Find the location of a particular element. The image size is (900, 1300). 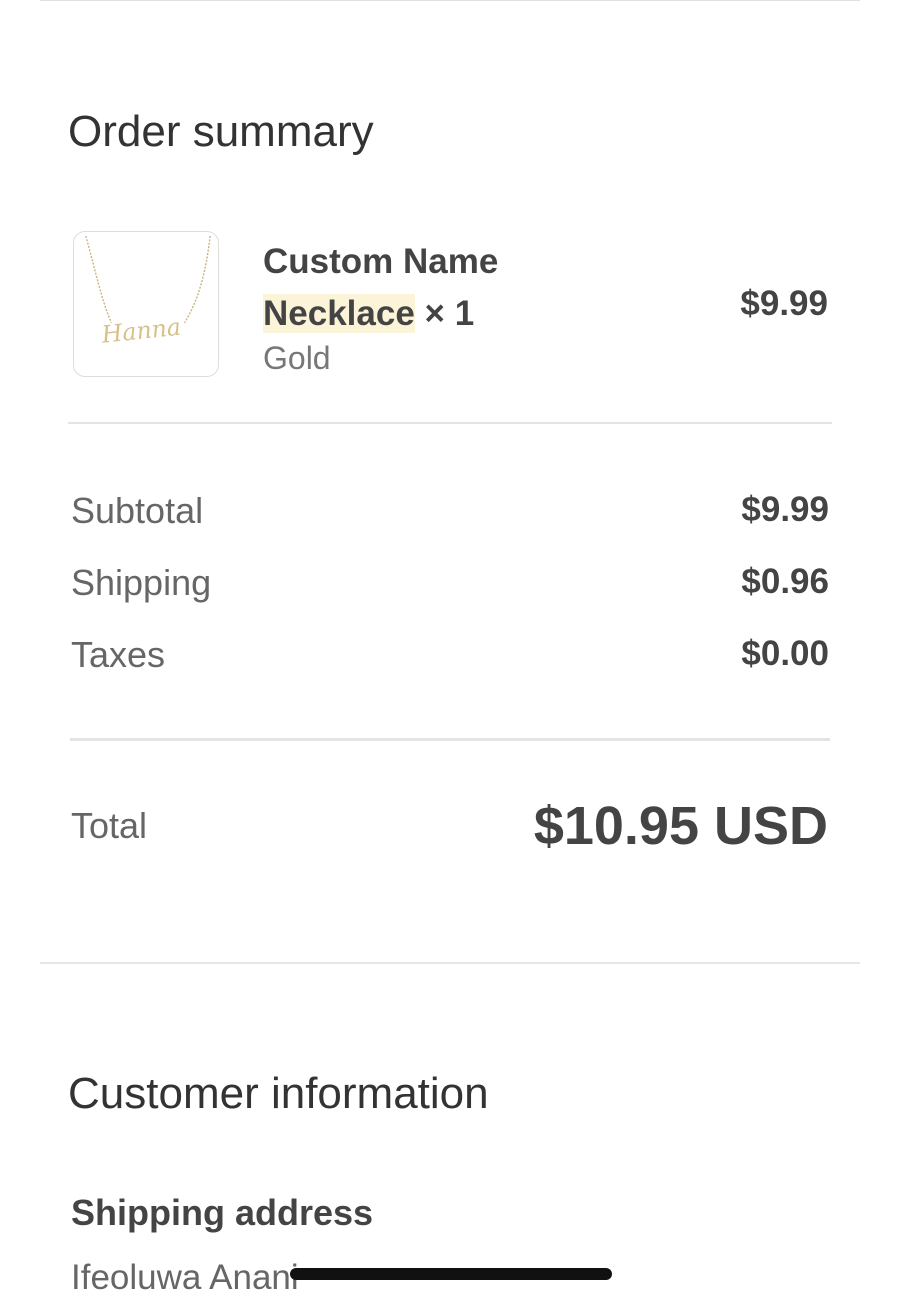

product-quantity: × 1 is located at coordinates (449, 313).